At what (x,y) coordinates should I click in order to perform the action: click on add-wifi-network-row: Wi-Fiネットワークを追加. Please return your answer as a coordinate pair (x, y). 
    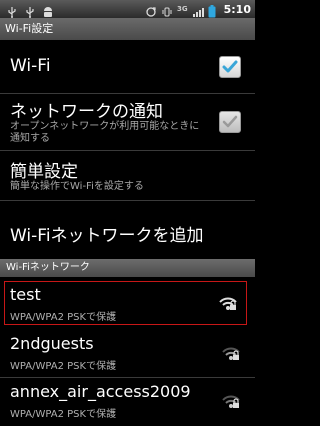
    Looking at the image, I should click on (127, 230).